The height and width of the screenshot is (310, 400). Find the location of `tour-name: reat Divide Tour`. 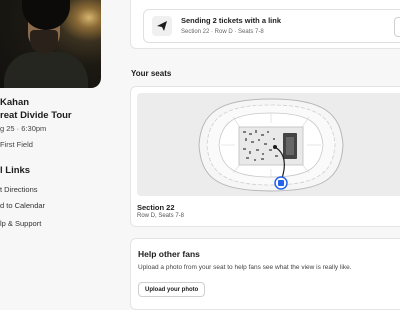

tour-name: reat Divide Tour is located at coordinates (36, 115).